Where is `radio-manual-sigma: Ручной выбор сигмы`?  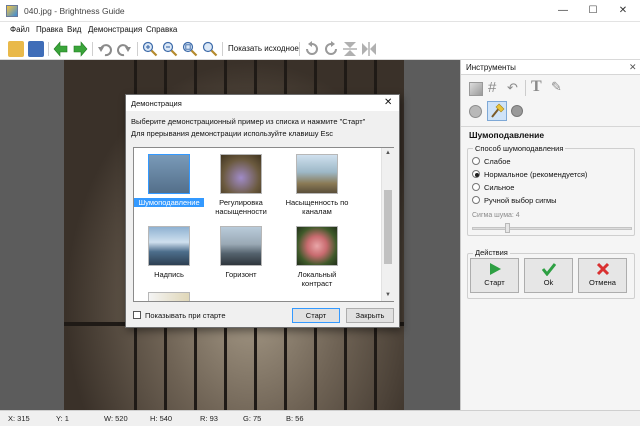 radio-manual-sigma: Ручной выбор сигмы is located at coordinates (552, 200).